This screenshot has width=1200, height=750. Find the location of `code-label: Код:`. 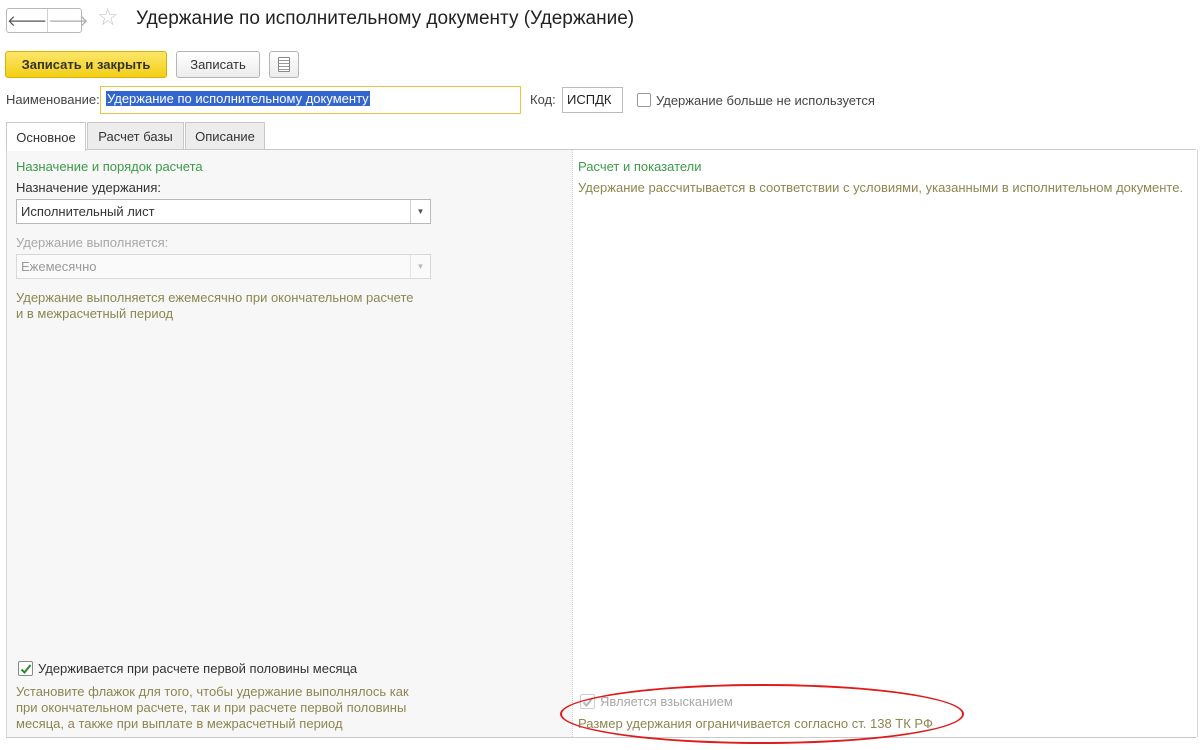

code-label: Код: is located at coordinates (543, 99).